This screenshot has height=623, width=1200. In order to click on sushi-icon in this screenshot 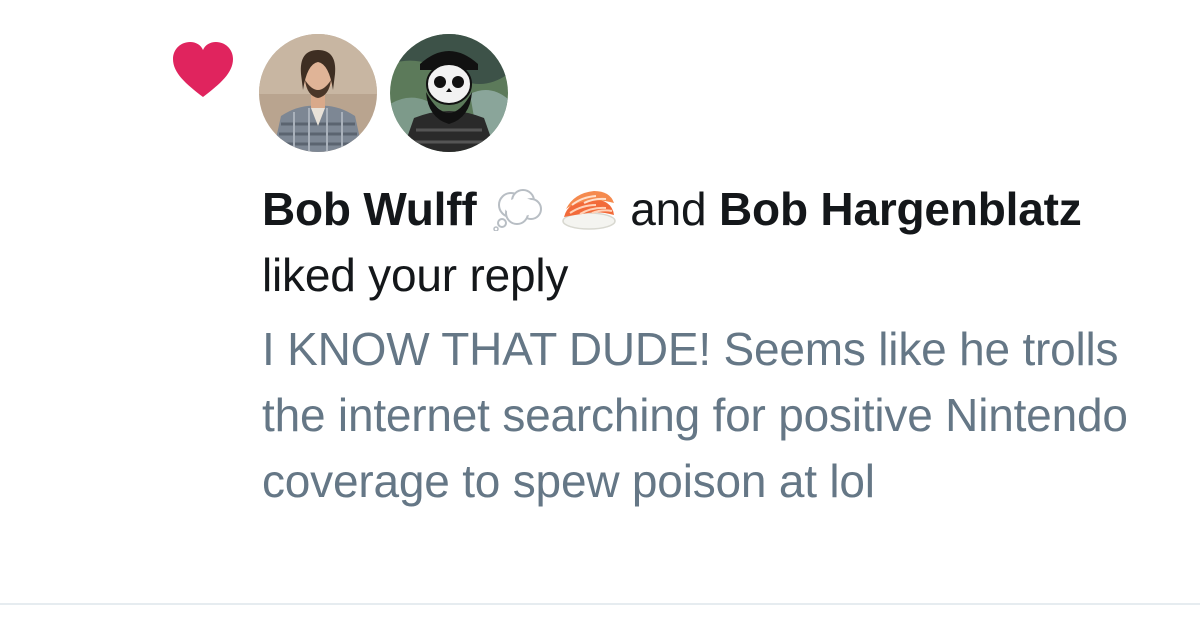, I will do `click(588, 210)`.